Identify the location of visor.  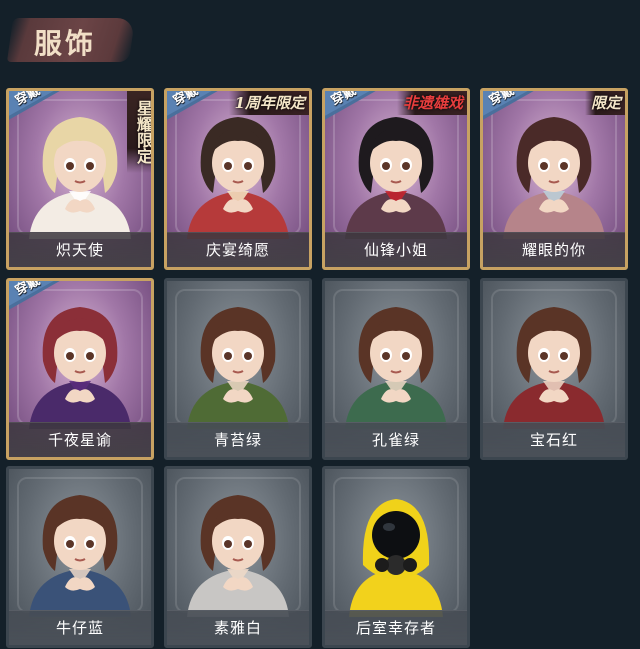
(396, 535).